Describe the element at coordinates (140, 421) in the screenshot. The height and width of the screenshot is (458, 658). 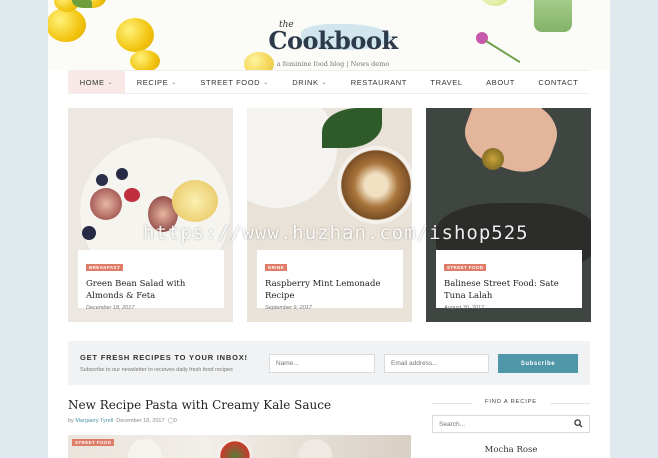
I see `post-date: December 18, 2017` at that location.